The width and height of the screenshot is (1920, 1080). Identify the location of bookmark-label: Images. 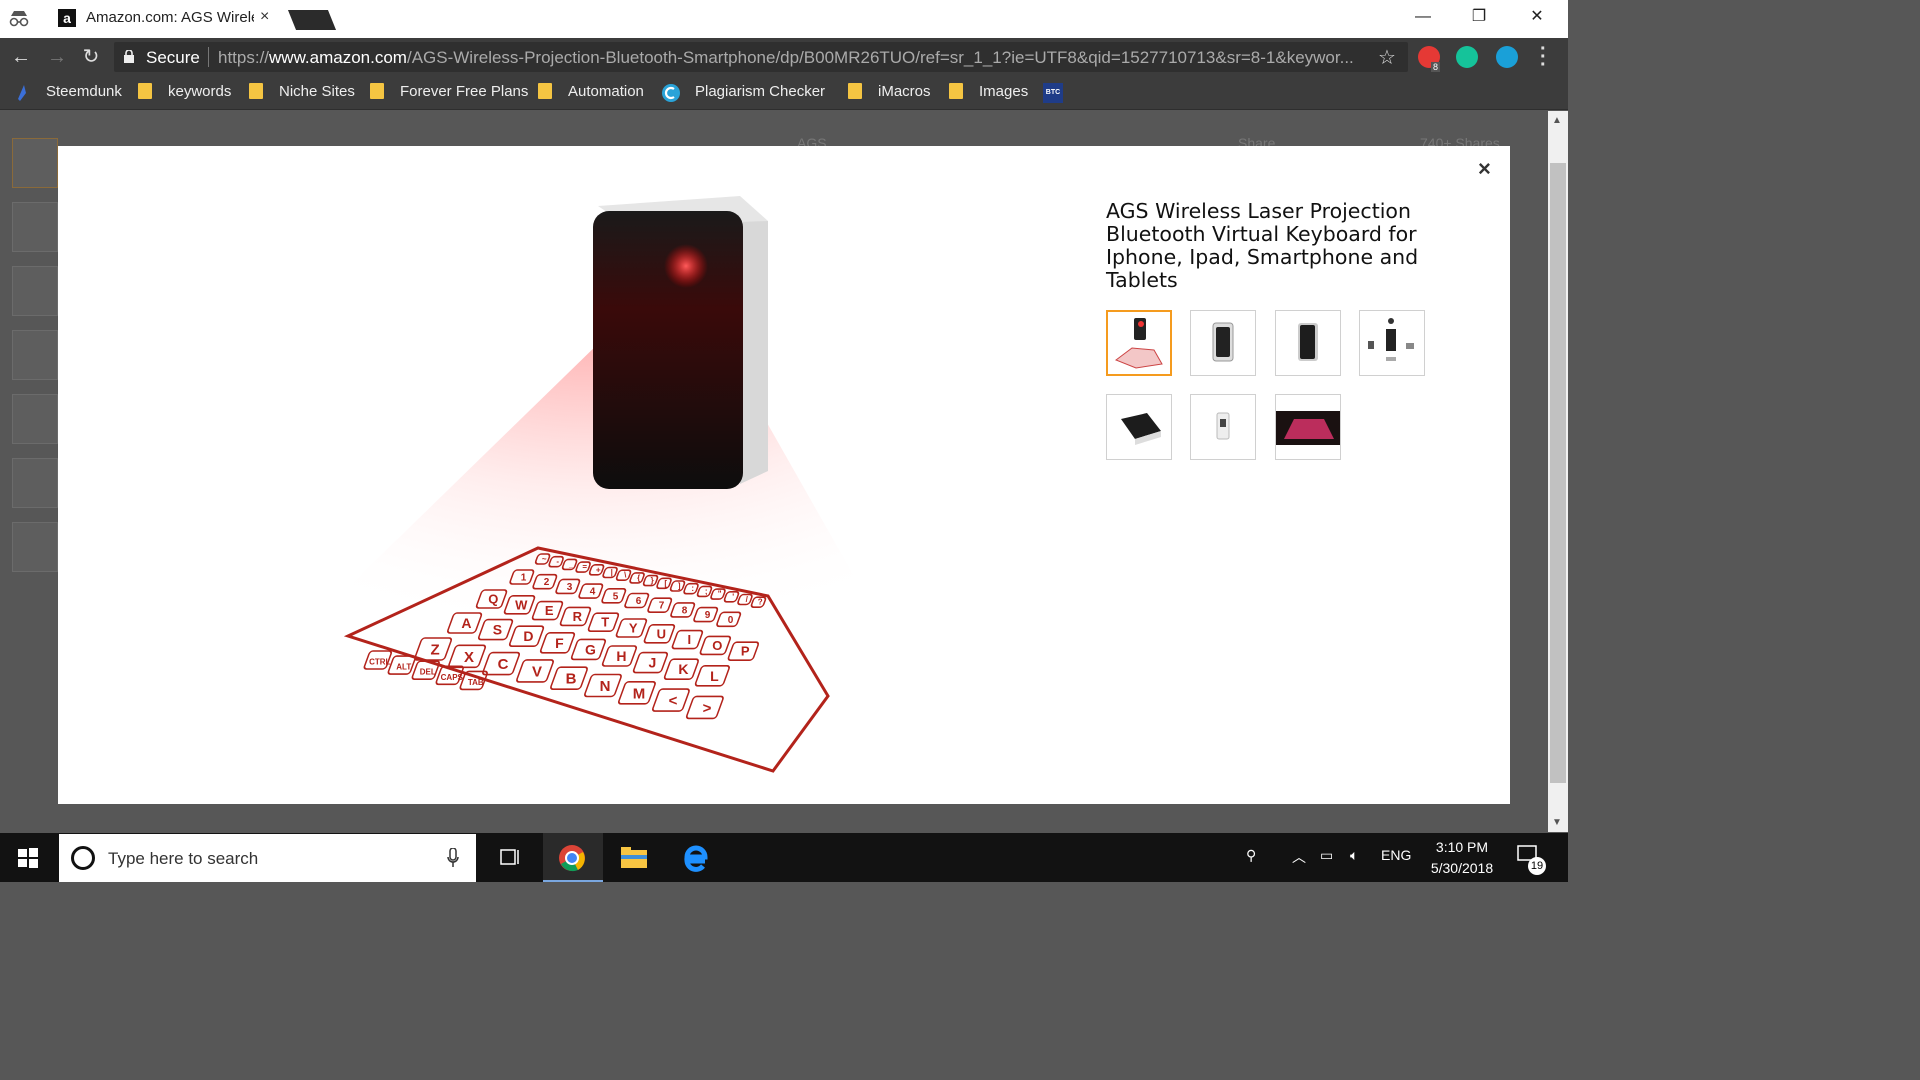
(1004, 91).